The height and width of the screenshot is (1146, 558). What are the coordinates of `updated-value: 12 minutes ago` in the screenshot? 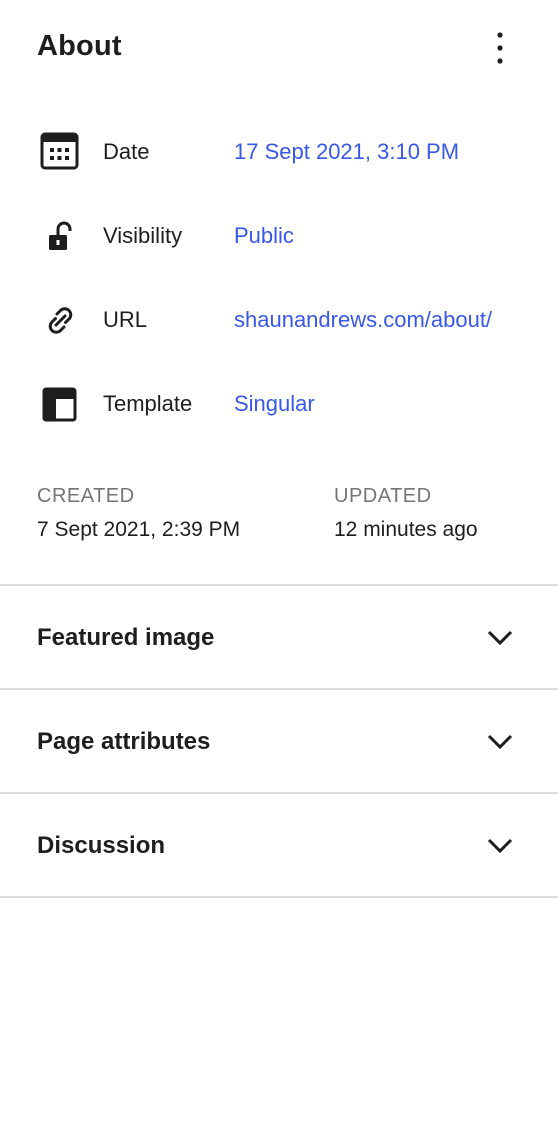 It's located at (406, 529).